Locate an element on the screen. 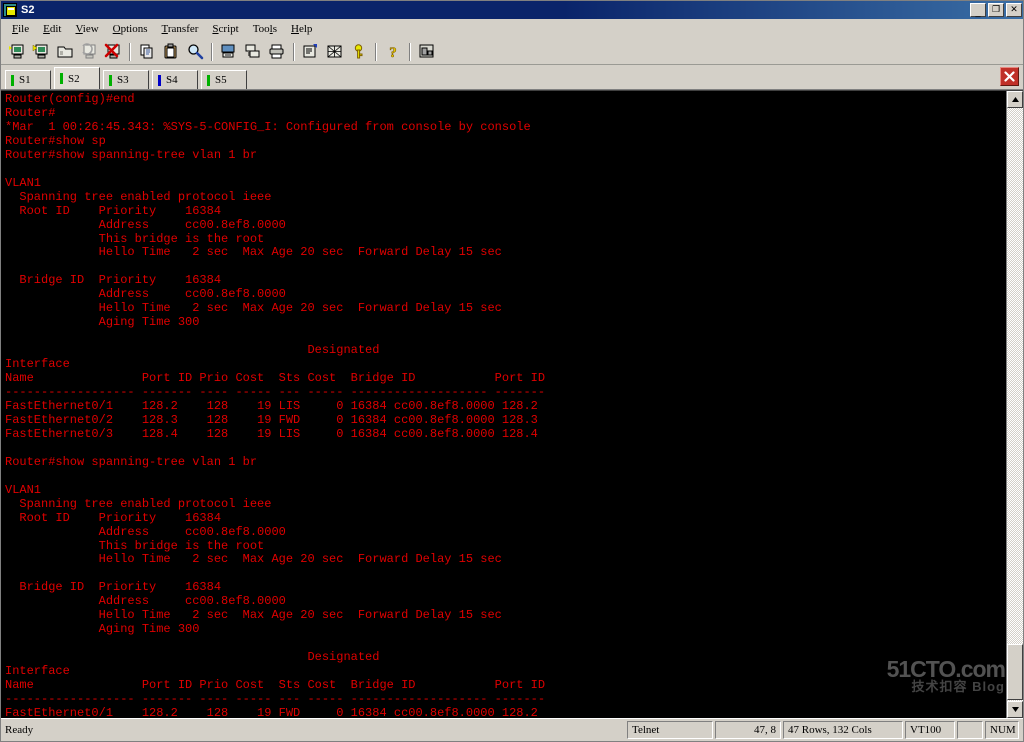  menu-item-edit: Edit is located at coordinates (52, 29).